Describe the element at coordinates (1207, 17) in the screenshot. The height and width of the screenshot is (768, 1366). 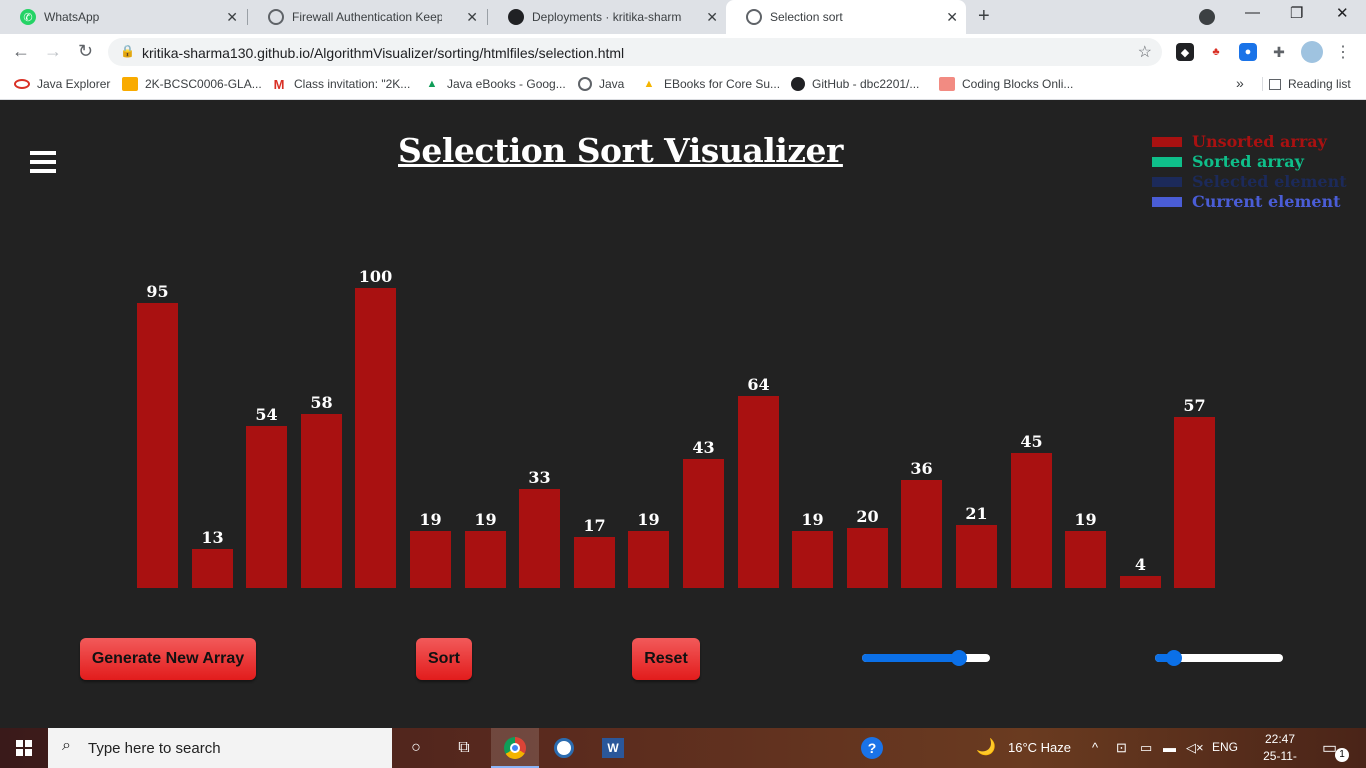
I see `profile-dropdown-icon` at that location.